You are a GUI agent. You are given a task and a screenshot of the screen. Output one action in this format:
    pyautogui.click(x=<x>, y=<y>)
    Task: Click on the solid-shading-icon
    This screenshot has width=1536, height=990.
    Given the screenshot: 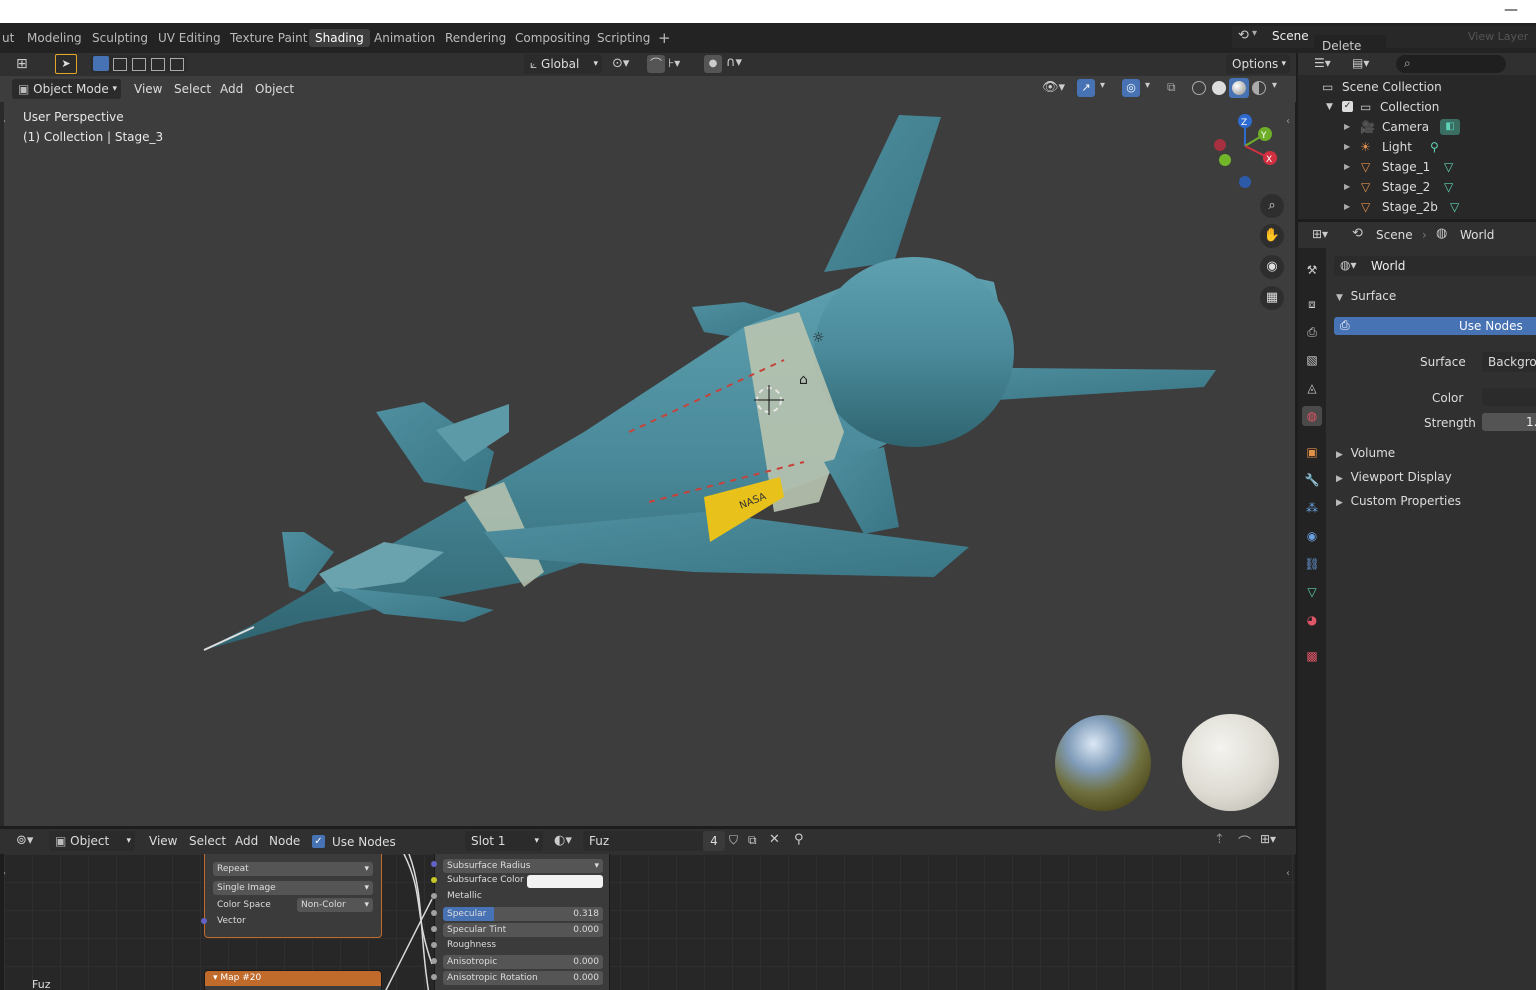 What is the action you would take?
    pyautogui.click(x=1219, y=88)
    